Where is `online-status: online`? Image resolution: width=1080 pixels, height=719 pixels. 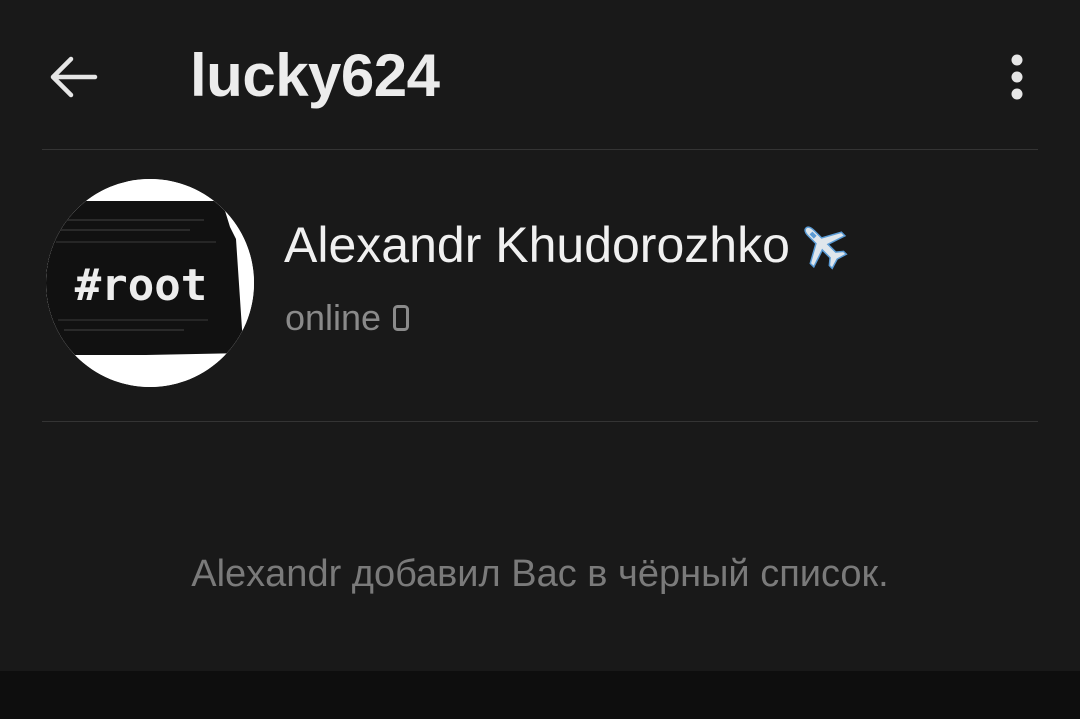 online-status: online is located at coordinates (347, 318).